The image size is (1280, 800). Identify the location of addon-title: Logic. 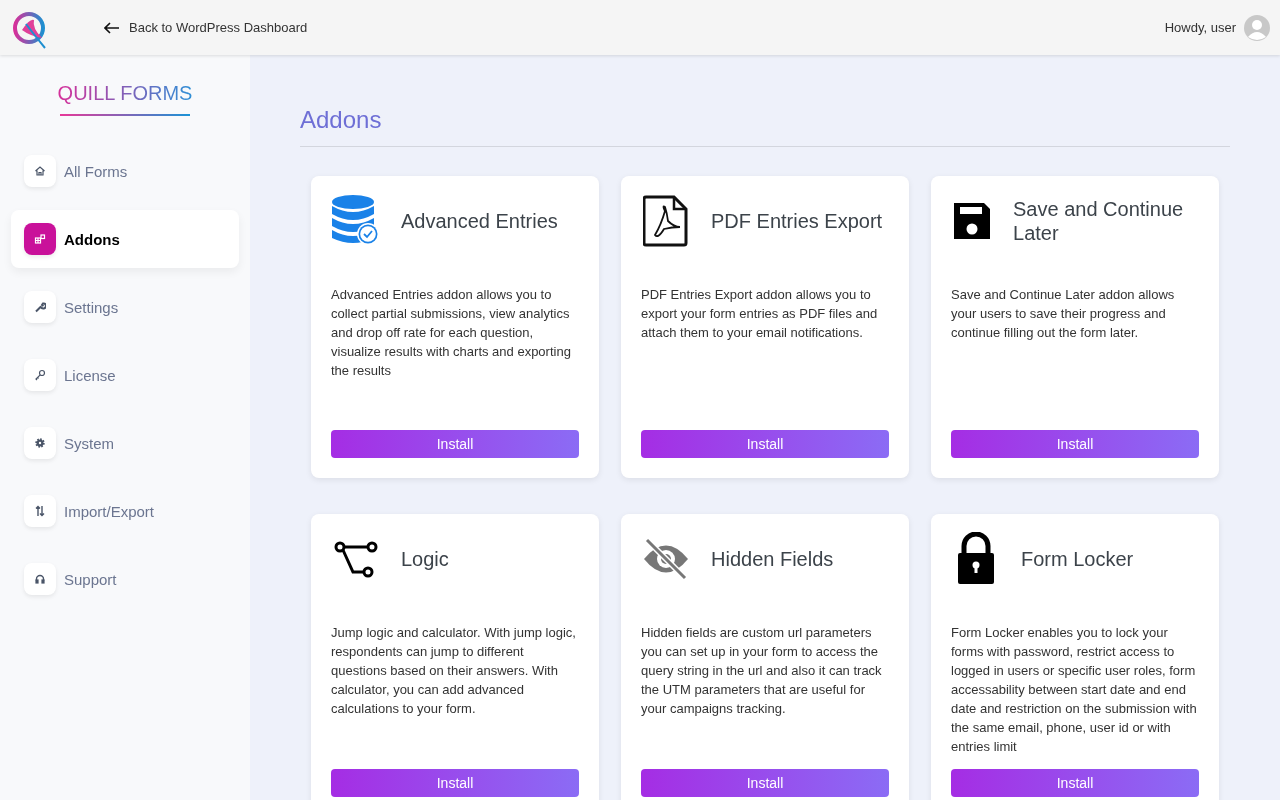
(425, 559).